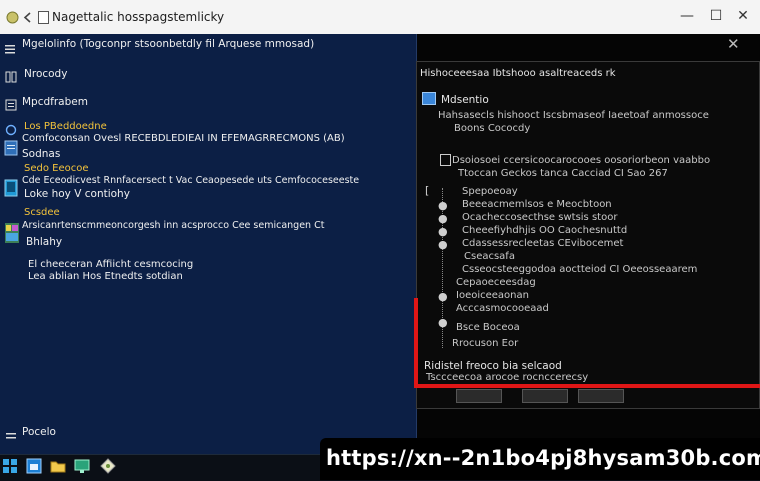  Describe the element at coordinates (587, 343) in the screenshot. I see `red-highlight-box` at that location.